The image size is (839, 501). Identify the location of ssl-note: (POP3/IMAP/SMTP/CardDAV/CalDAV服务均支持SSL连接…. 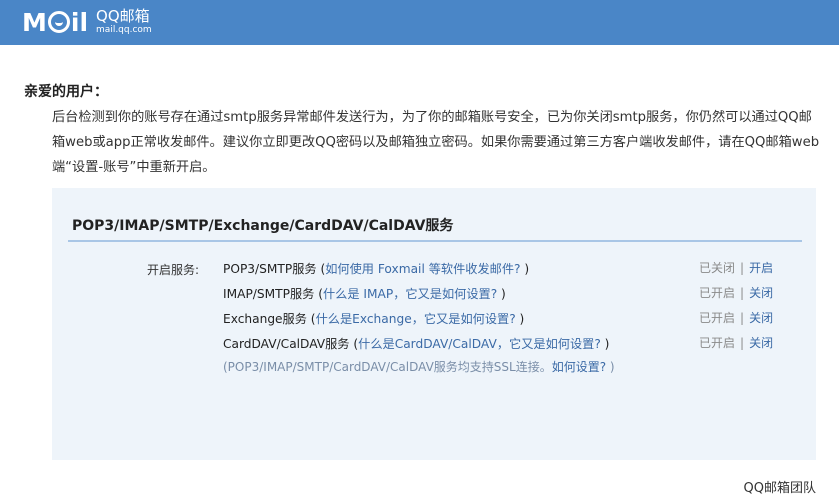
(419, 366).